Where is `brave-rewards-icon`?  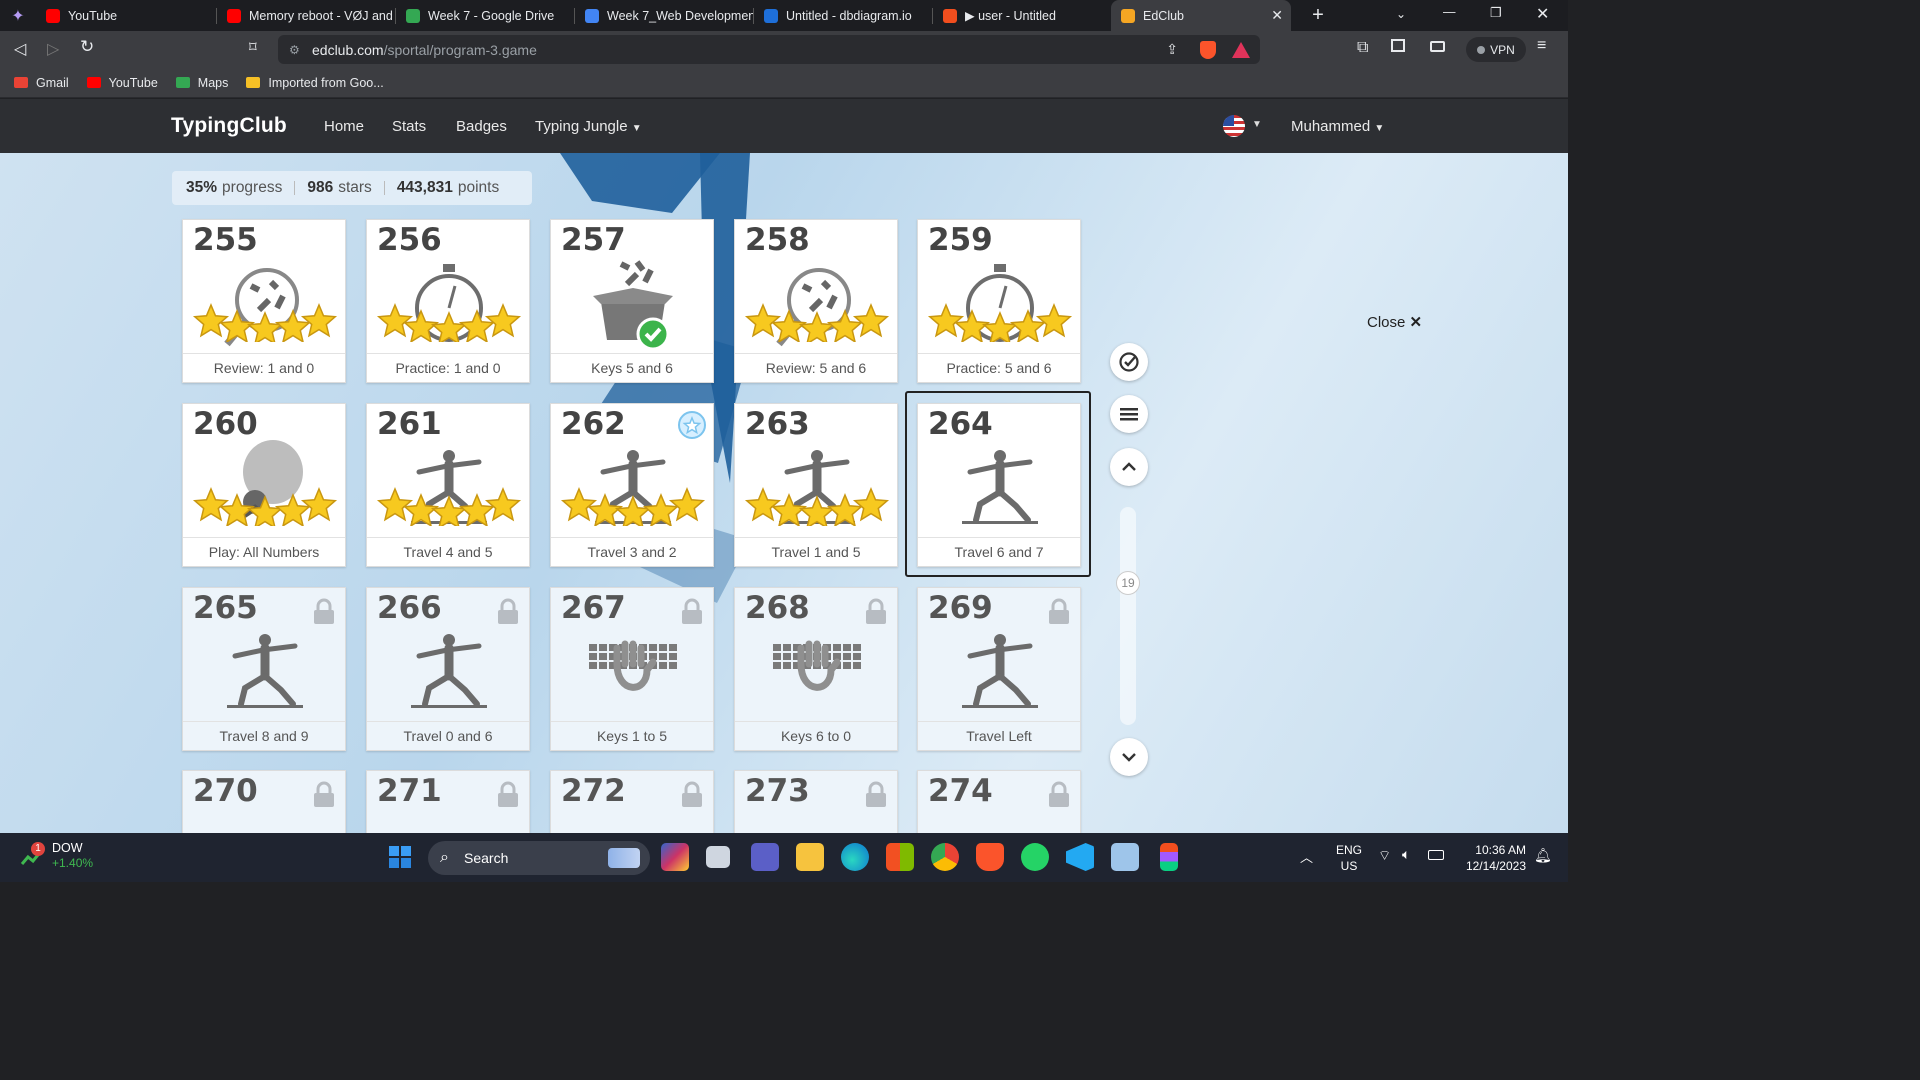
brave-rewards-icon is located at coordinates (1241, 49).